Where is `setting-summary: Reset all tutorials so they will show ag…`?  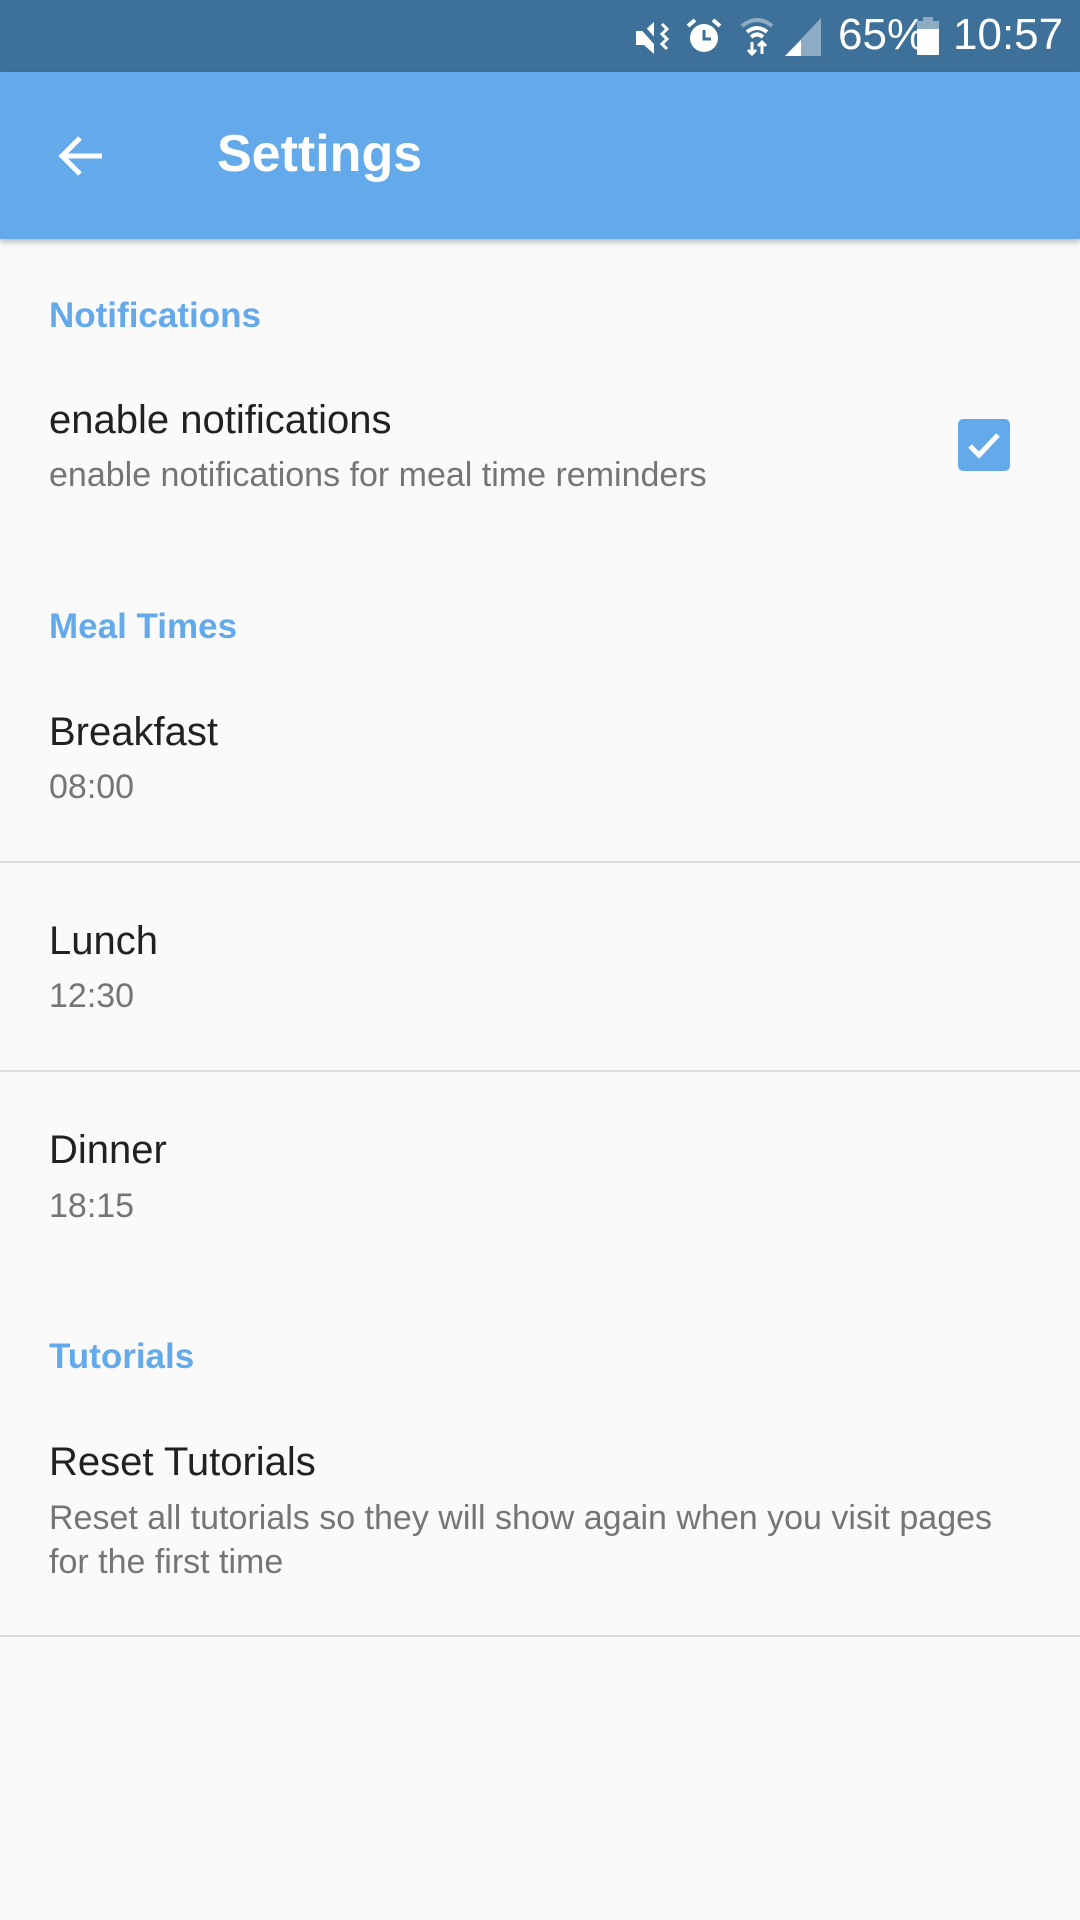
setting-summary: Reset all tutorials so they will show ag… is located at coordinates (521, 1540).